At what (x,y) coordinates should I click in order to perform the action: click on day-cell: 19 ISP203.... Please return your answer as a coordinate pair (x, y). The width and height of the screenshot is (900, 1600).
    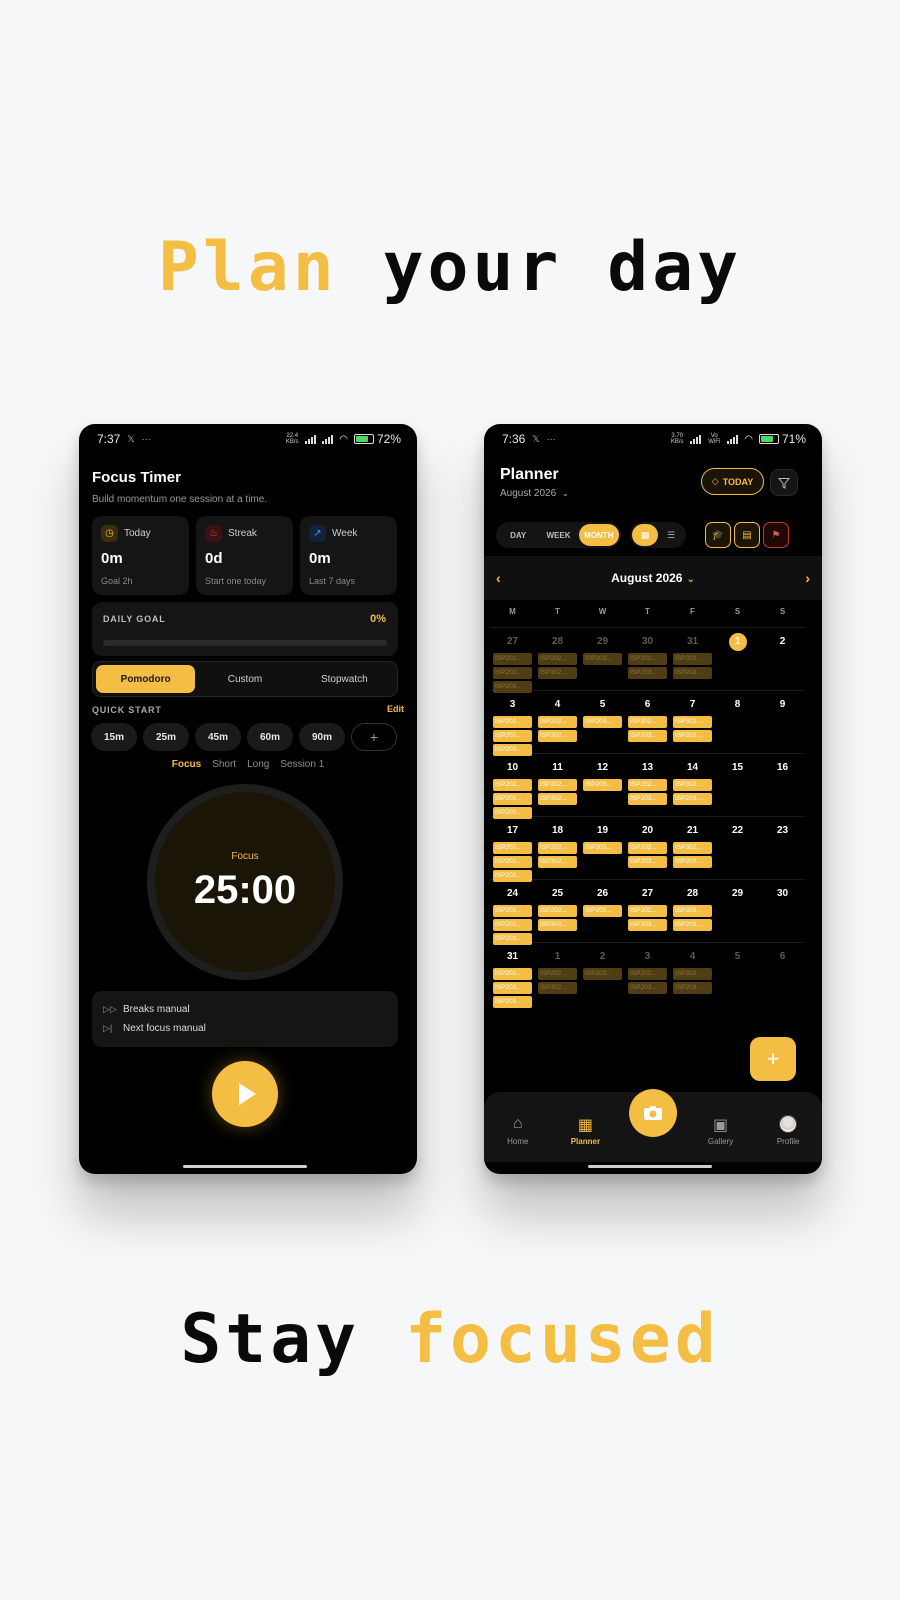
    Looking at the image, I should click on (602, 848).